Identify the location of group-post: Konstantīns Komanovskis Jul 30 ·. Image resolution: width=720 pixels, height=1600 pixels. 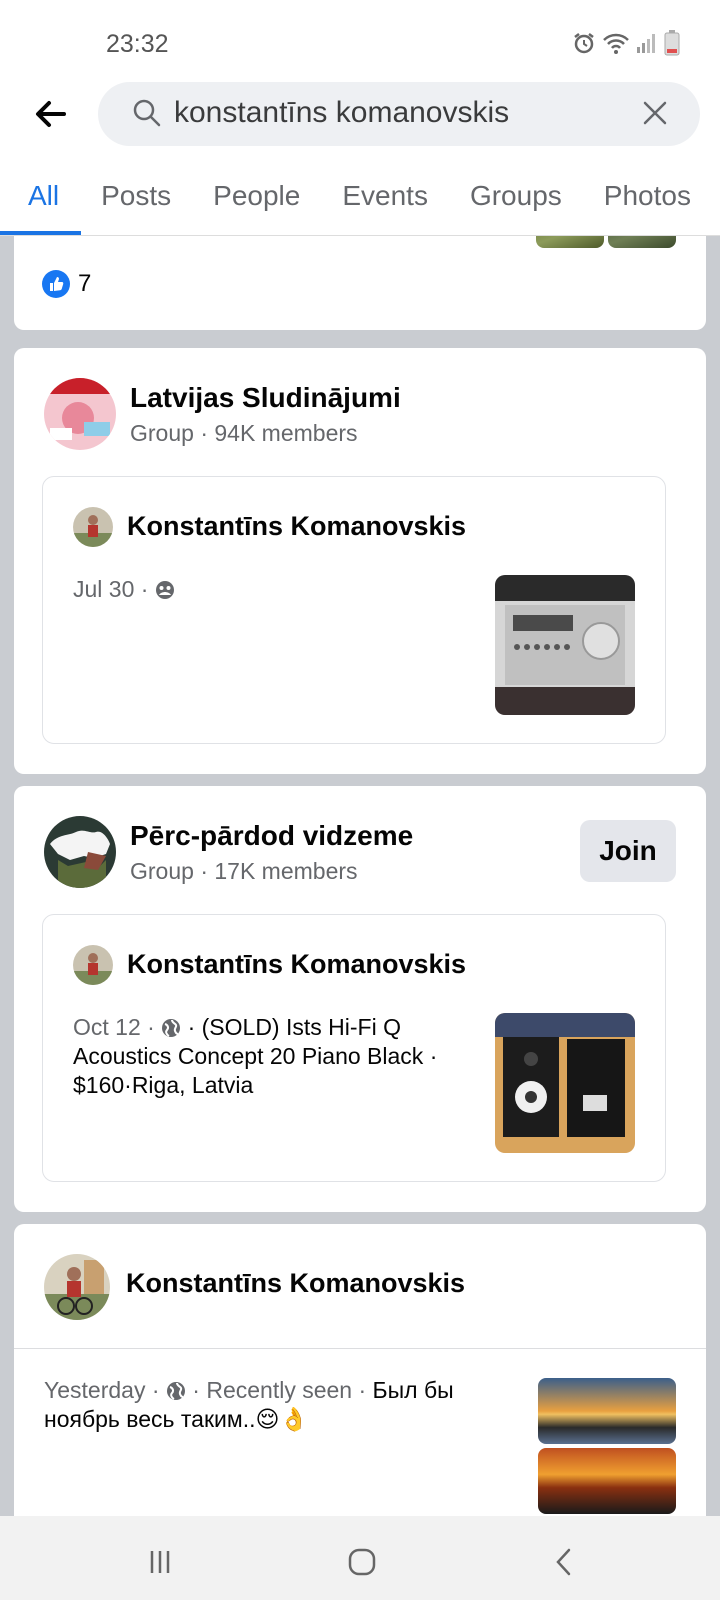
(354, 610).